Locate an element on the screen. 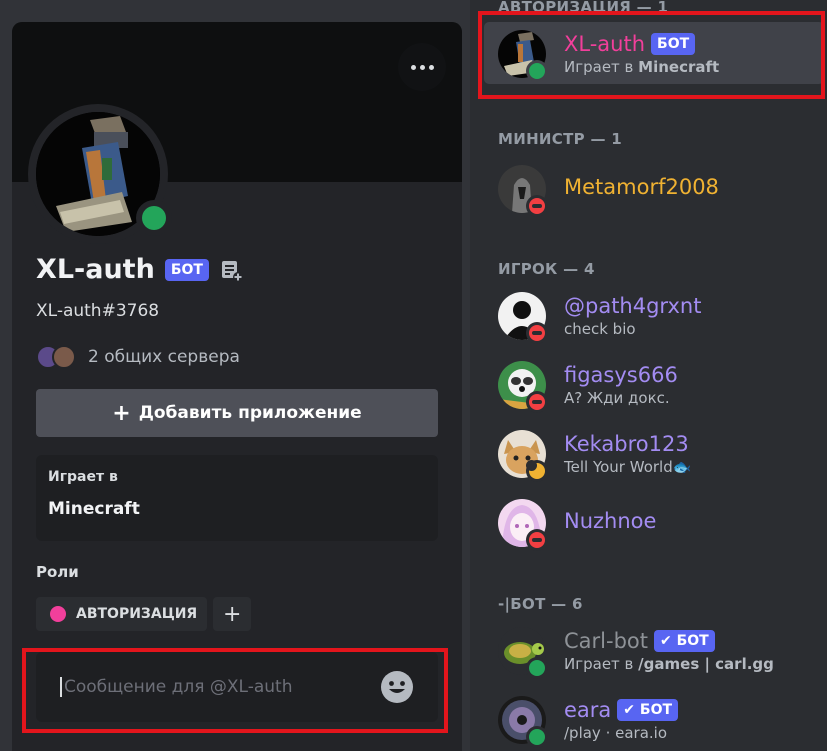 This screenshot has height=751, width=827. highlight-message-box is located at coordinates (235, 690).